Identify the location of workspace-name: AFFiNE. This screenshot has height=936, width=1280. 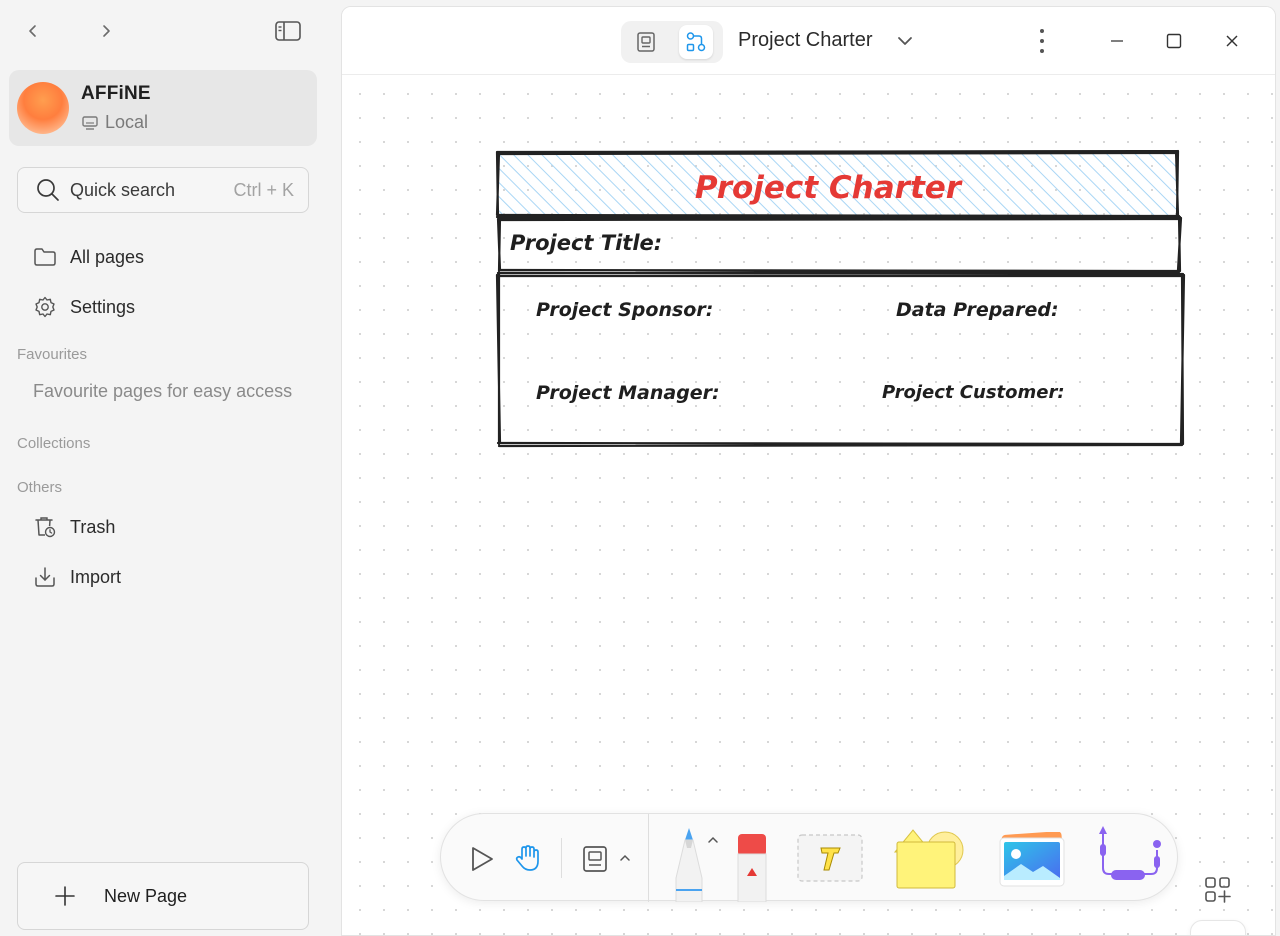
(116, 93).